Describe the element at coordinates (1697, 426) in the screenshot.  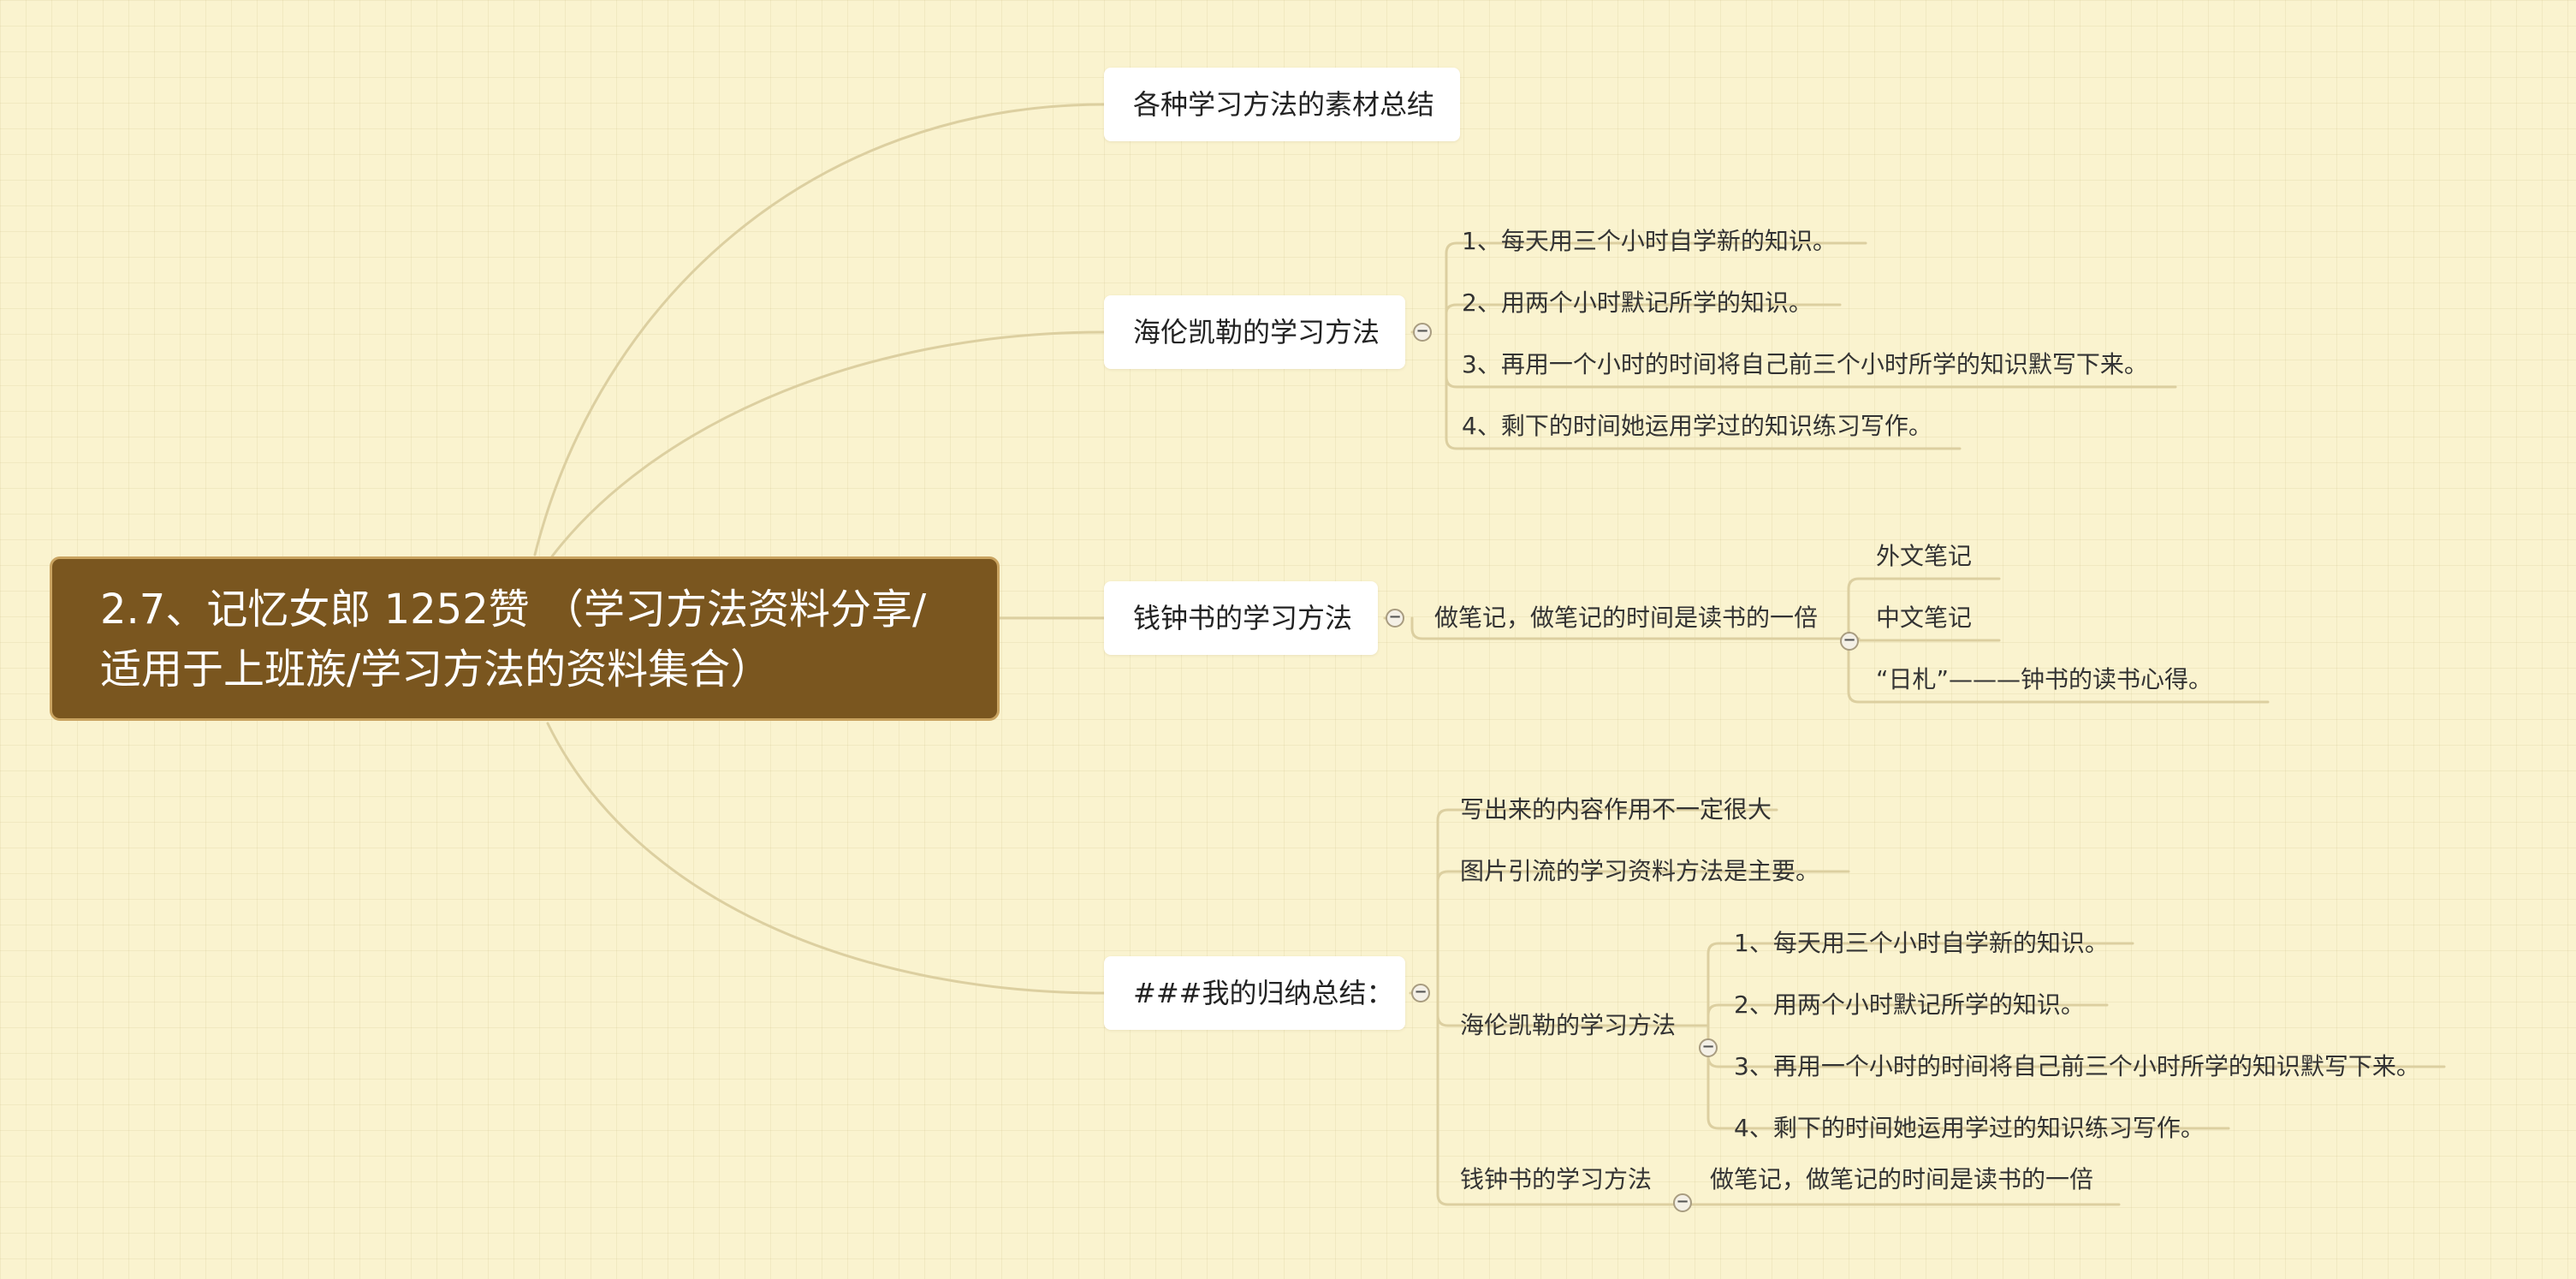
I see `keller-item-4: 4、剩下的时间她运用学过的知识练习写作。` at that location.